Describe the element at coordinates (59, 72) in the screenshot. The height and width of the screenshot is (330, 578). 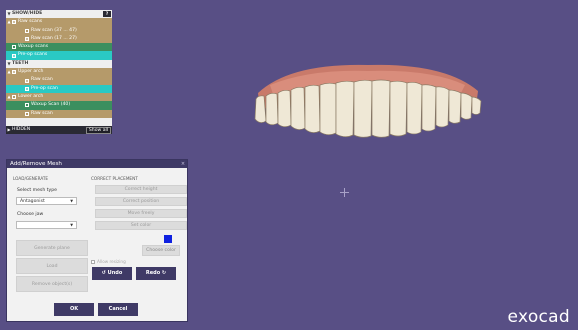
I see `tree-item-upper-arch: ▲ Upper arch` at that location.